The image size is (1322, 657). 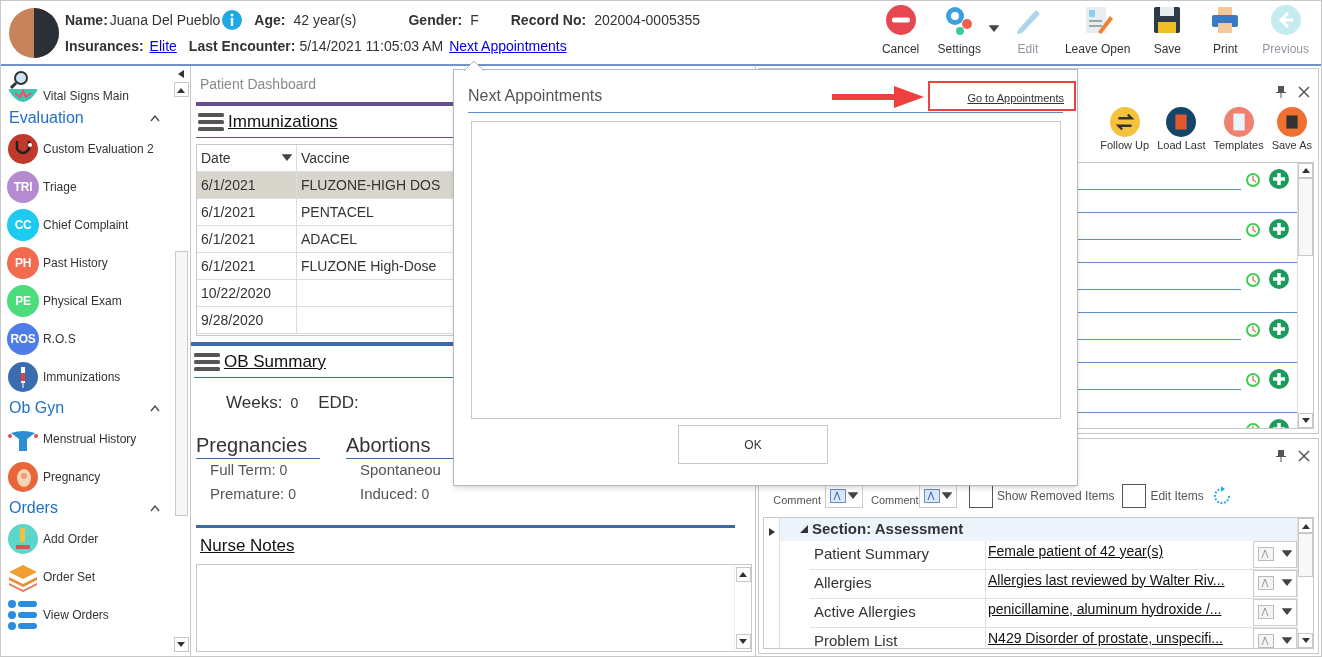 What do you see at coordinates (1291, 130) in the screenshot?
I see `panel-button: Save As` at bounding box center [1291, 130].